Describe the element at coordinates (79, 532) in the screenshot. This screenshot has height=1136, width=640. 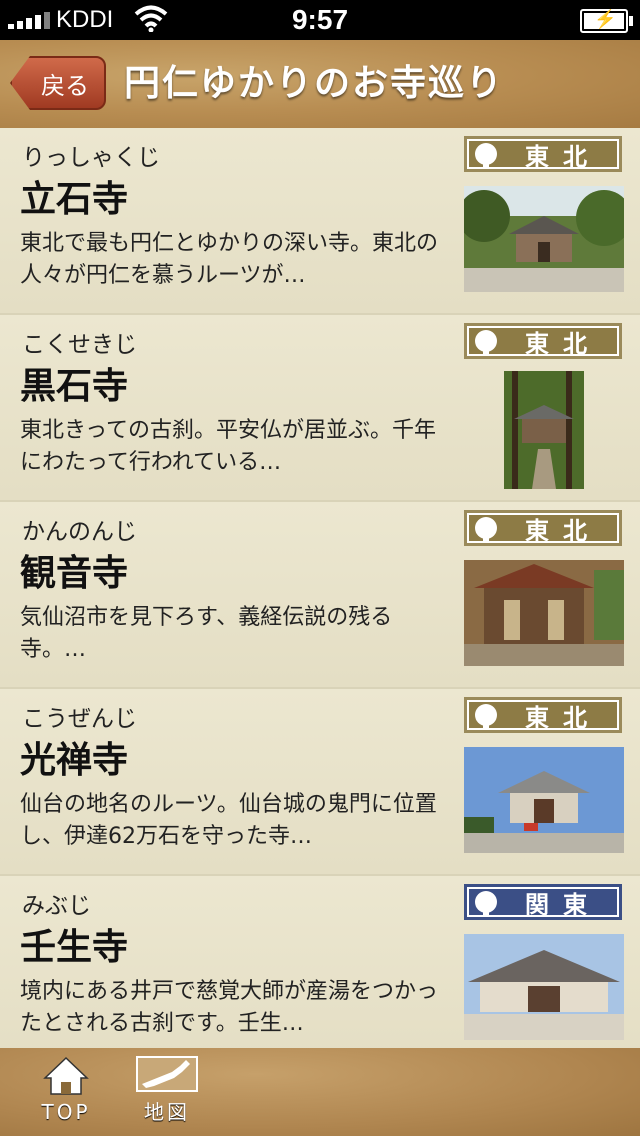
I see `temple-reading: かんのんじ` at that location.